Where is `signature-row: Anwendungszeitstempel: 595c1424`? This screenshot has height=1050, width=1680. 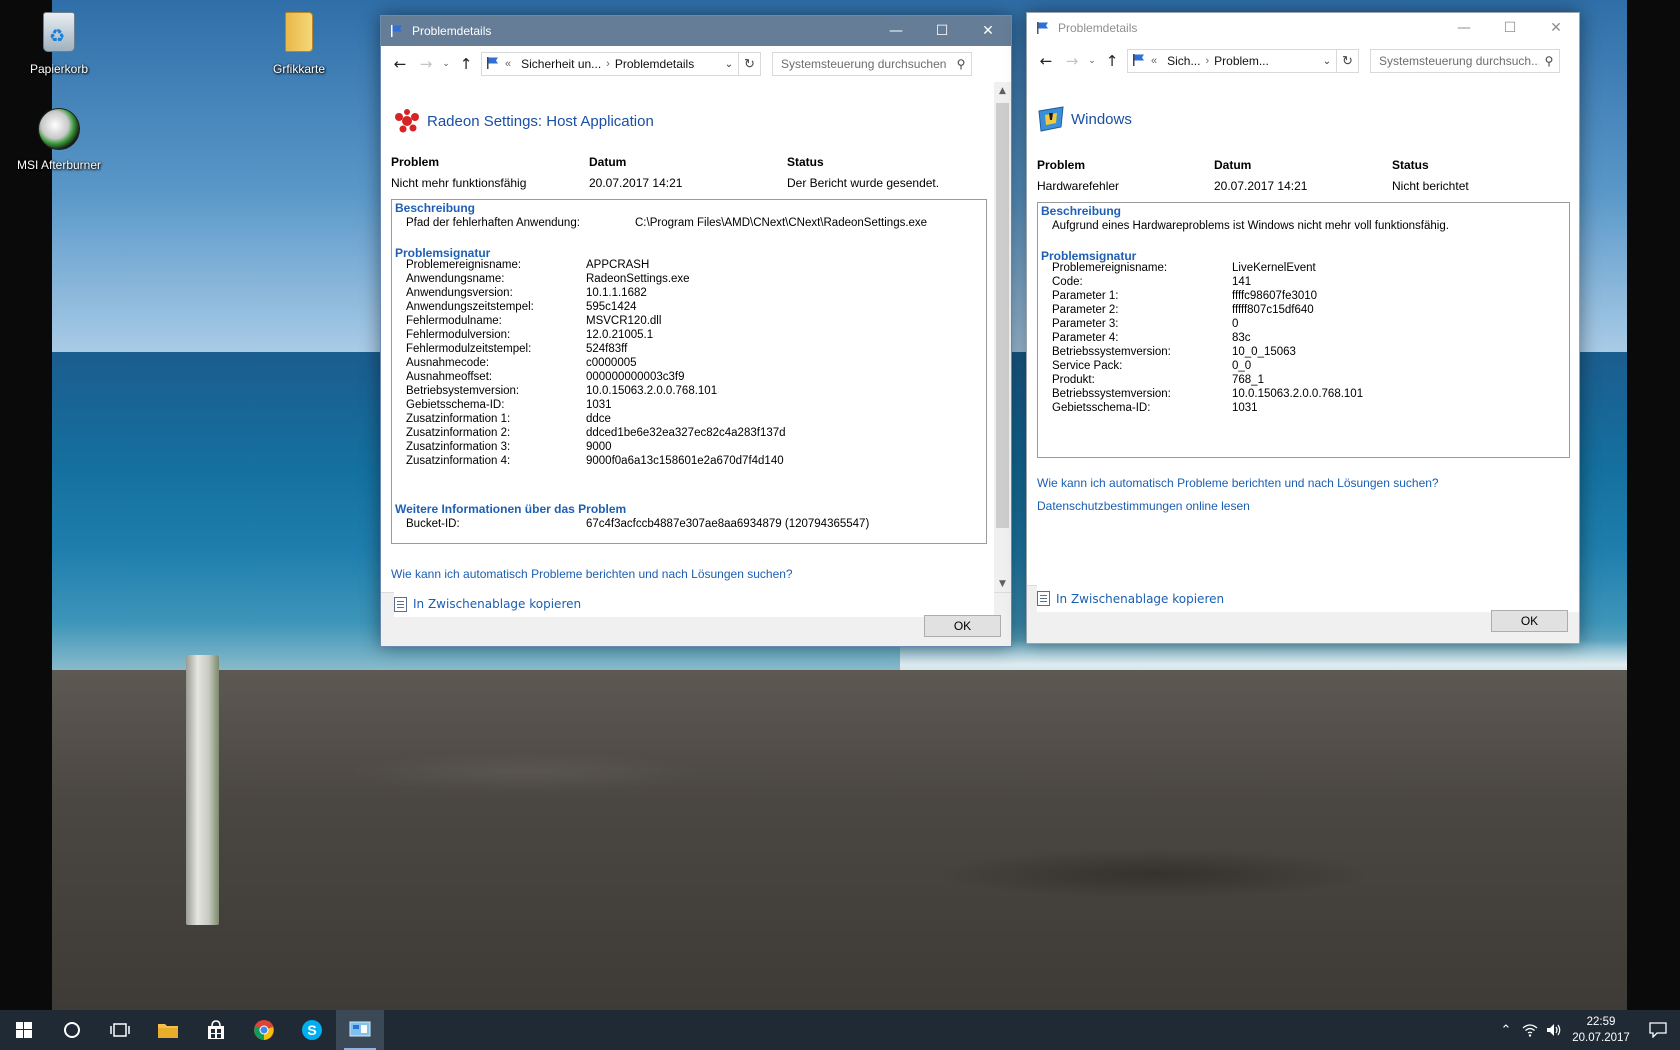 signature-row: Anwendungszeitstempel: 595c1424 is located at coordinates (521, 307).